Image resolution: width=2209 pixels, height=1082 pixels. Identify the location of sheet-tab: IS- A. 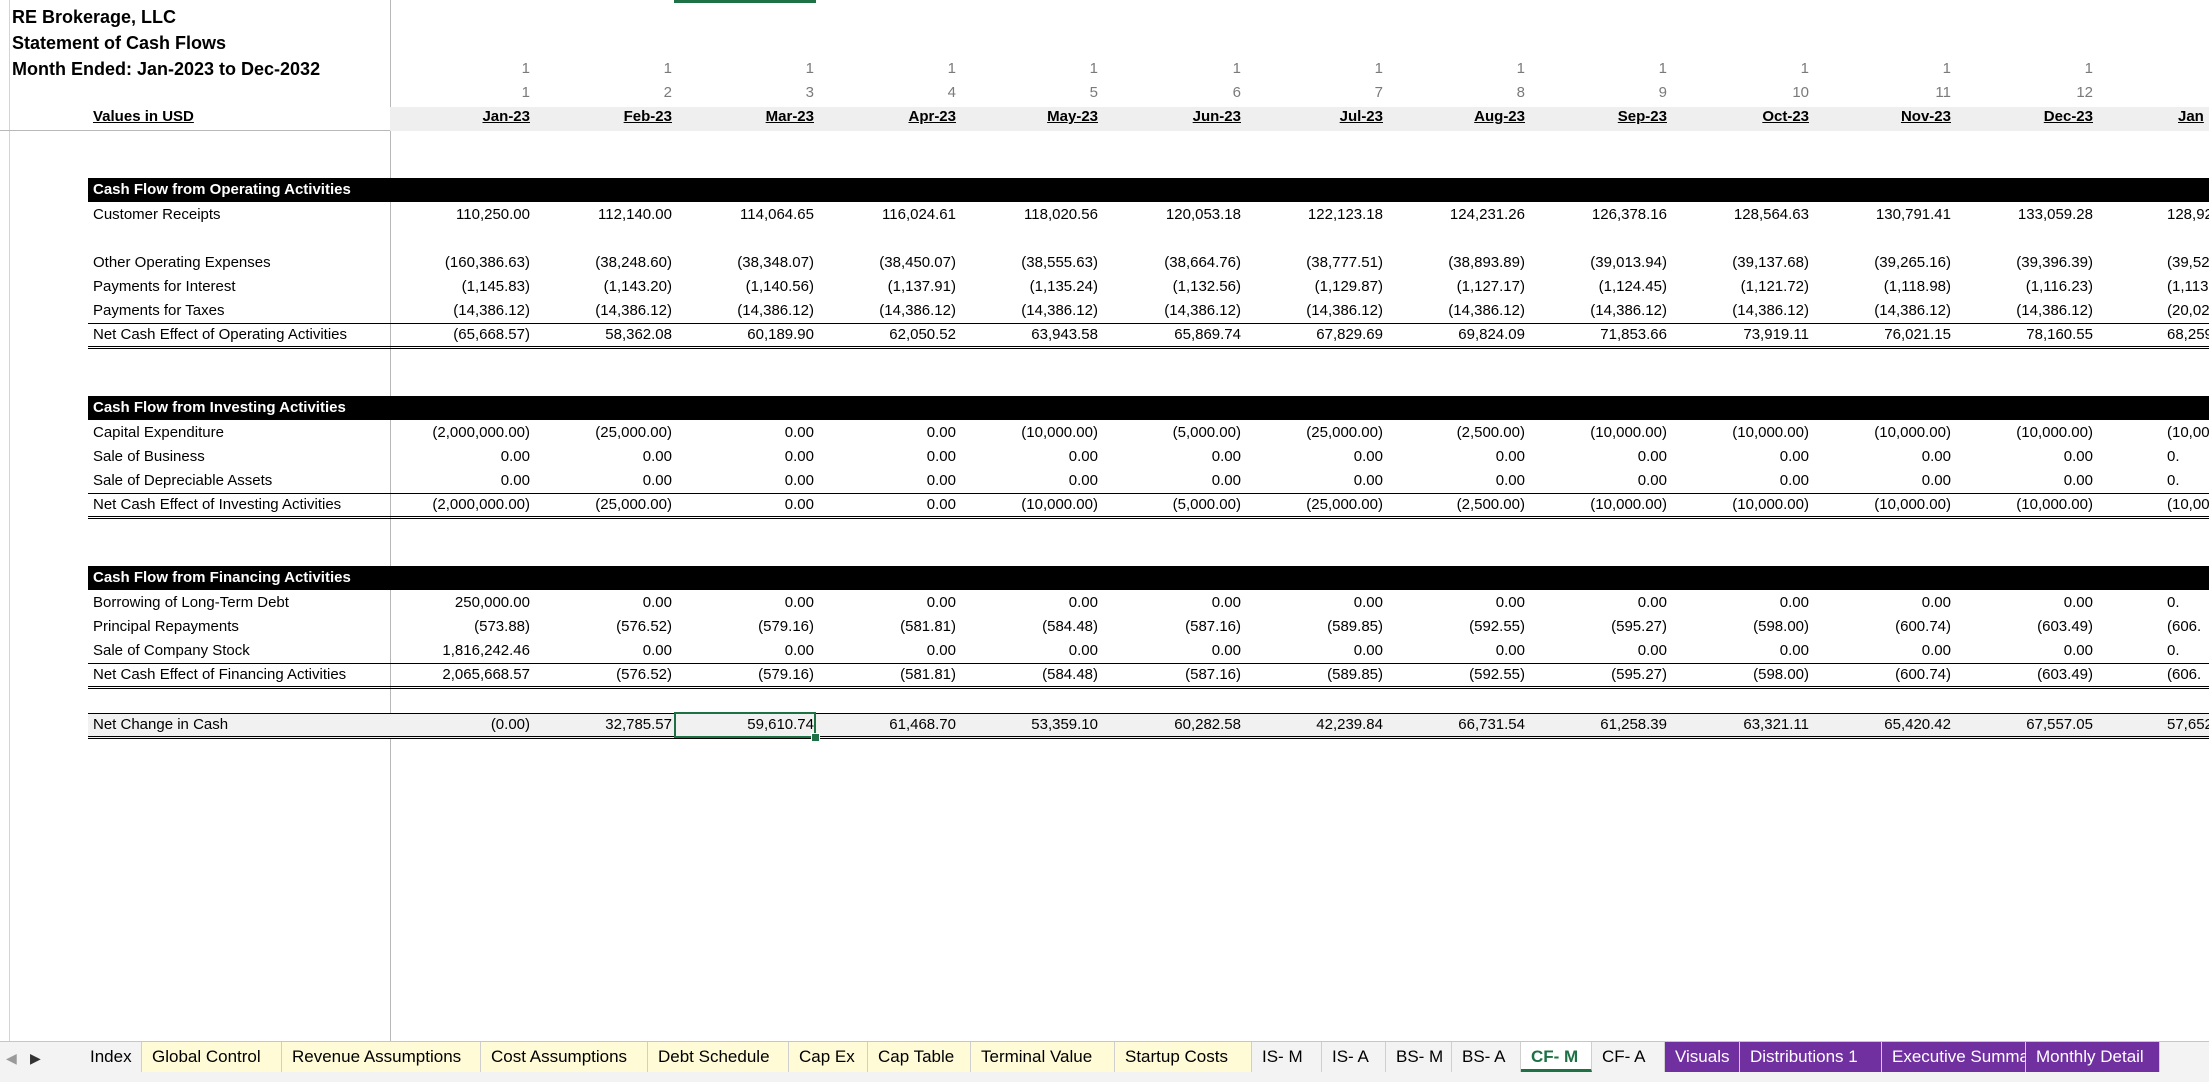
(1354, 1057).